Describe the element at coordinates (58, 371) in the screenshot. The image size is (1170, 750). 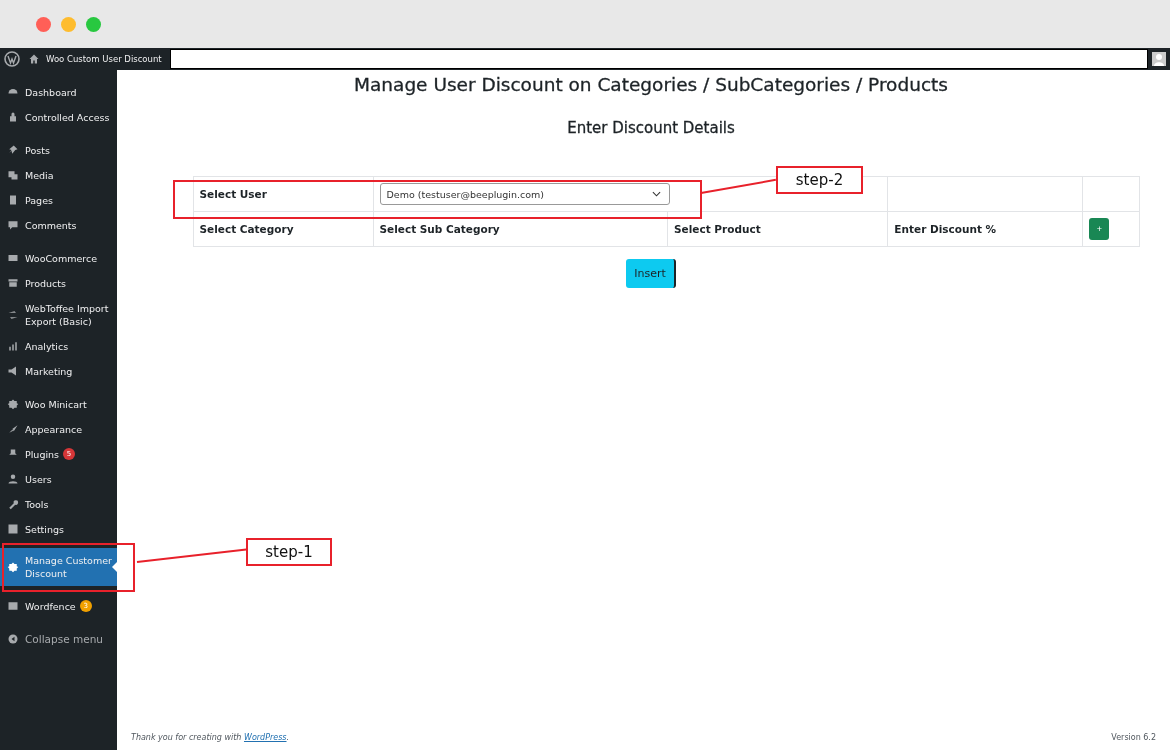
I see `menu-item: Marketing` at that location.